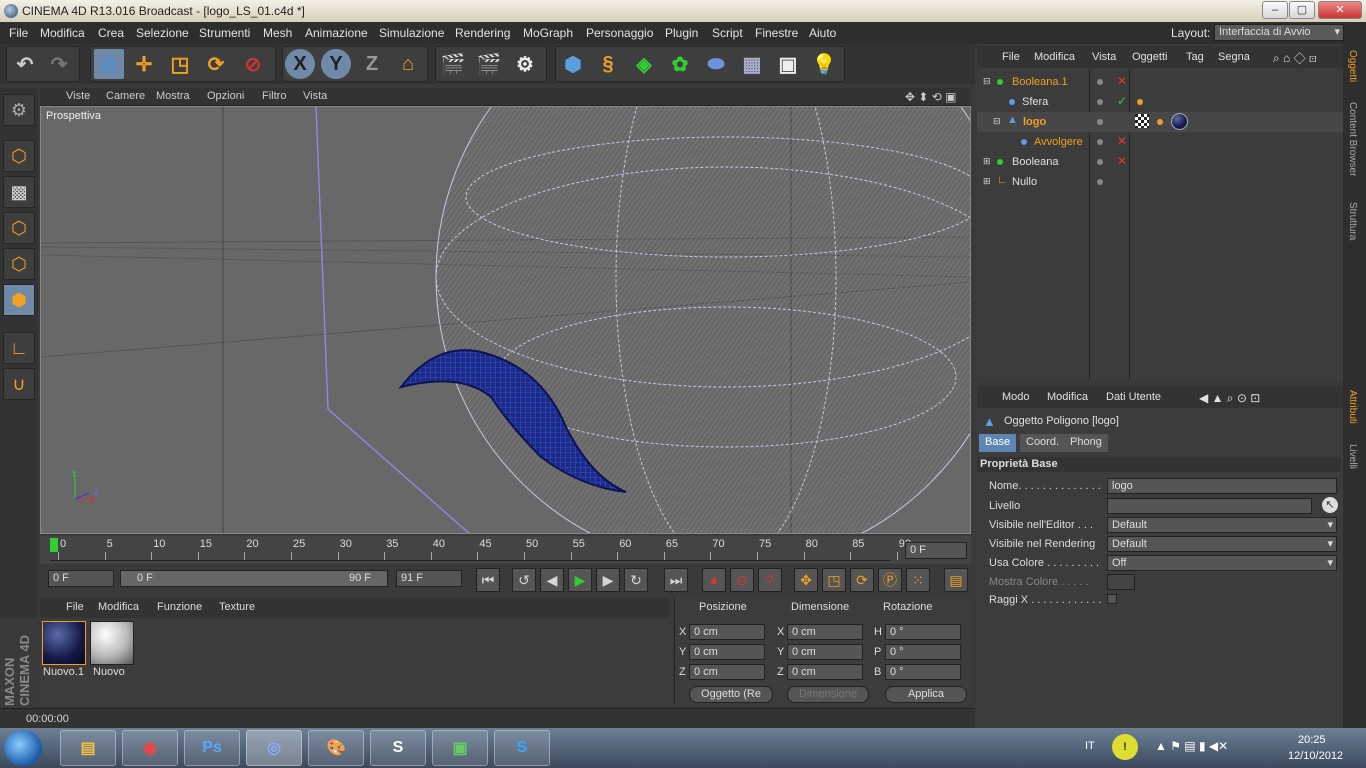  Describe the element at coordinates (109, 64) in the screenshot. I see `live-selection-icon: ⊙` at that location.